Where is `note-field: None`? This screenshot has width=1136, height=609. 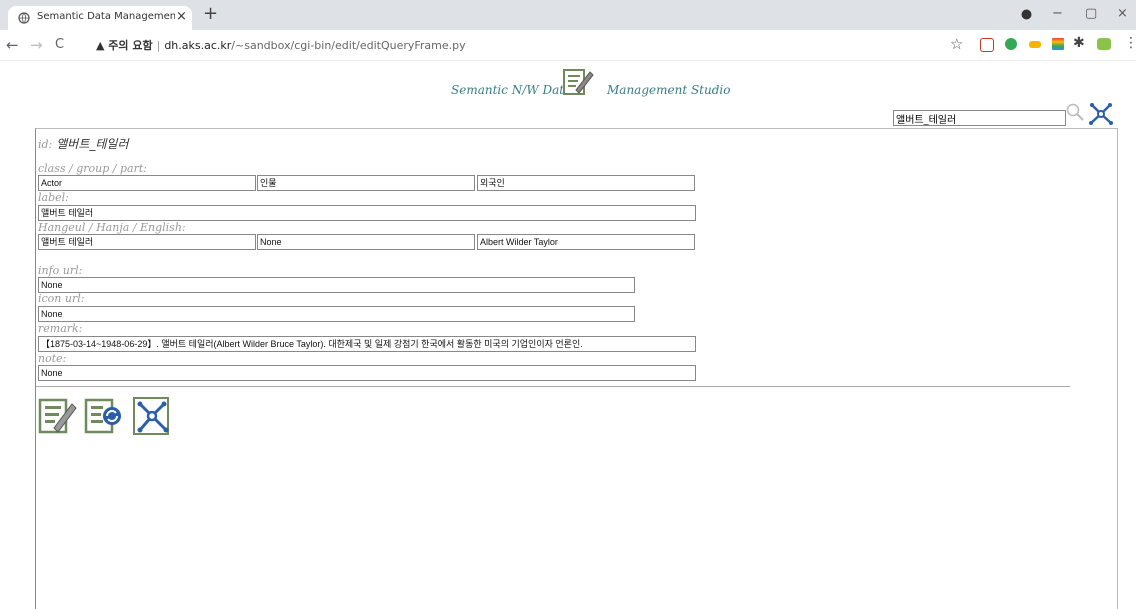
note-field: None is located at coordinates (367, 373).